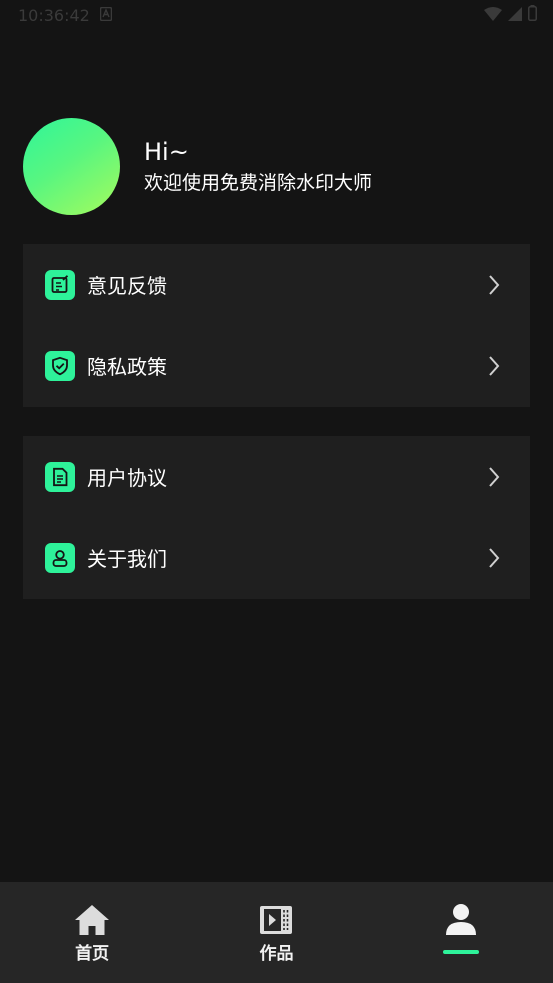 The height and width of the screenshot is (983, 553). Describe the element at coordinates (460, 952) in the screenshot. I see `active-tab-indicator` at that location.